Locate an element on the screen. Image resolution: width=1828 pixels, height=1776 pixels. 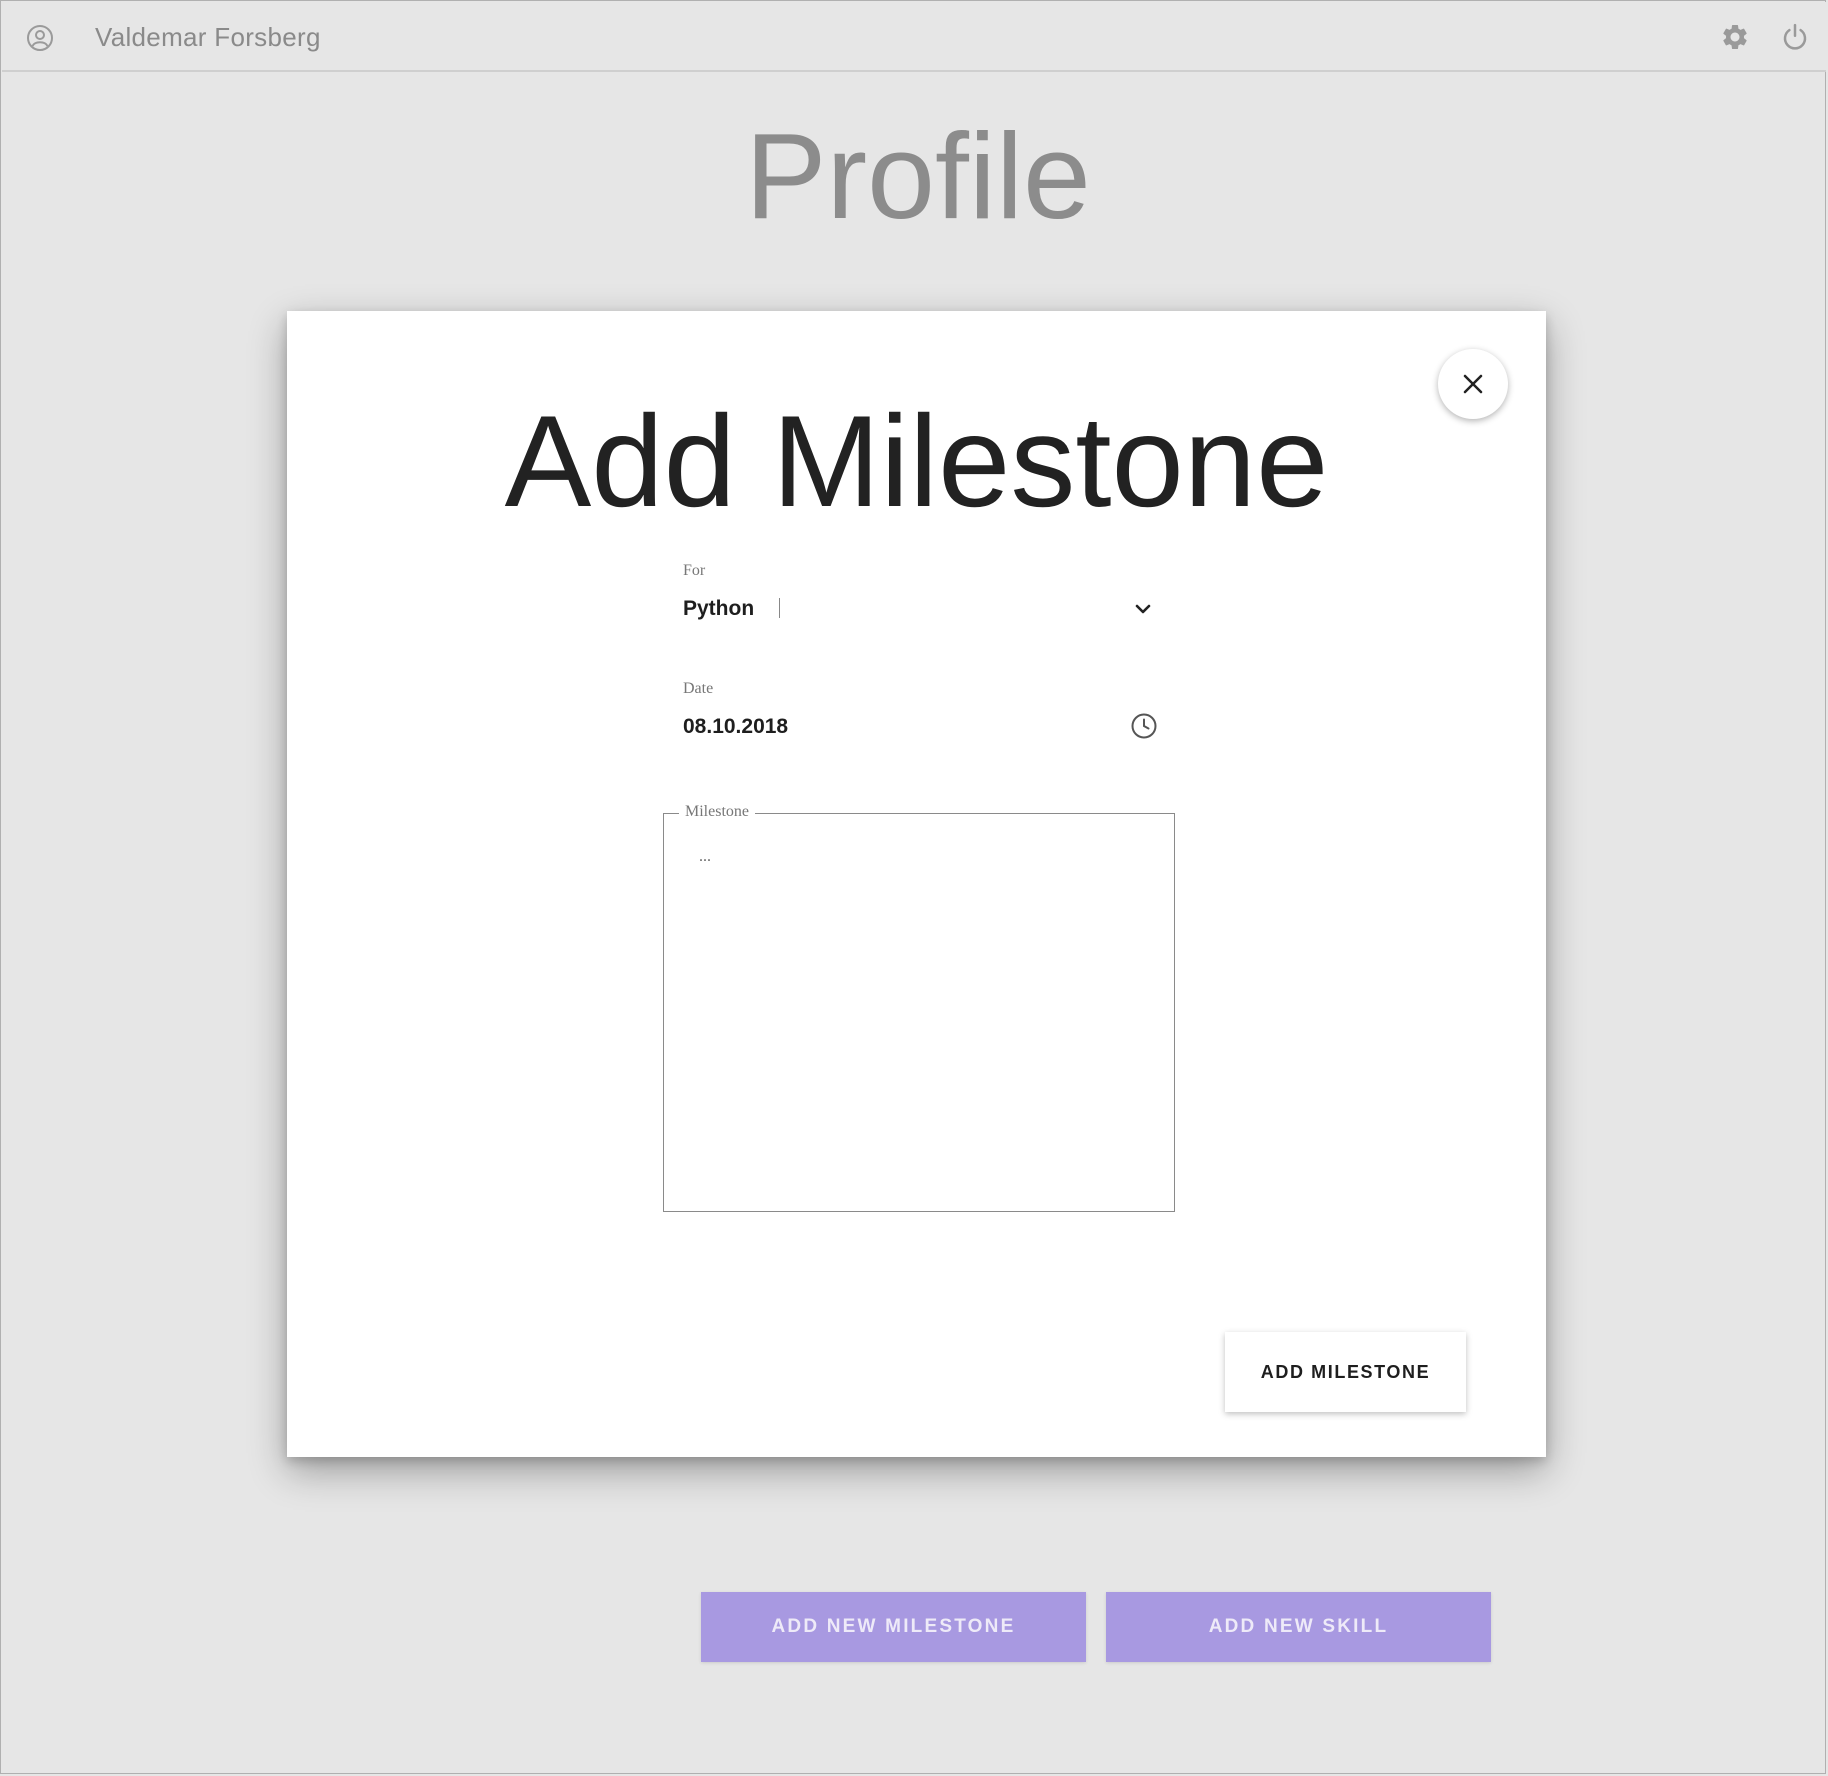
milestone-label: Milestone is located at coordinates (717, 812).